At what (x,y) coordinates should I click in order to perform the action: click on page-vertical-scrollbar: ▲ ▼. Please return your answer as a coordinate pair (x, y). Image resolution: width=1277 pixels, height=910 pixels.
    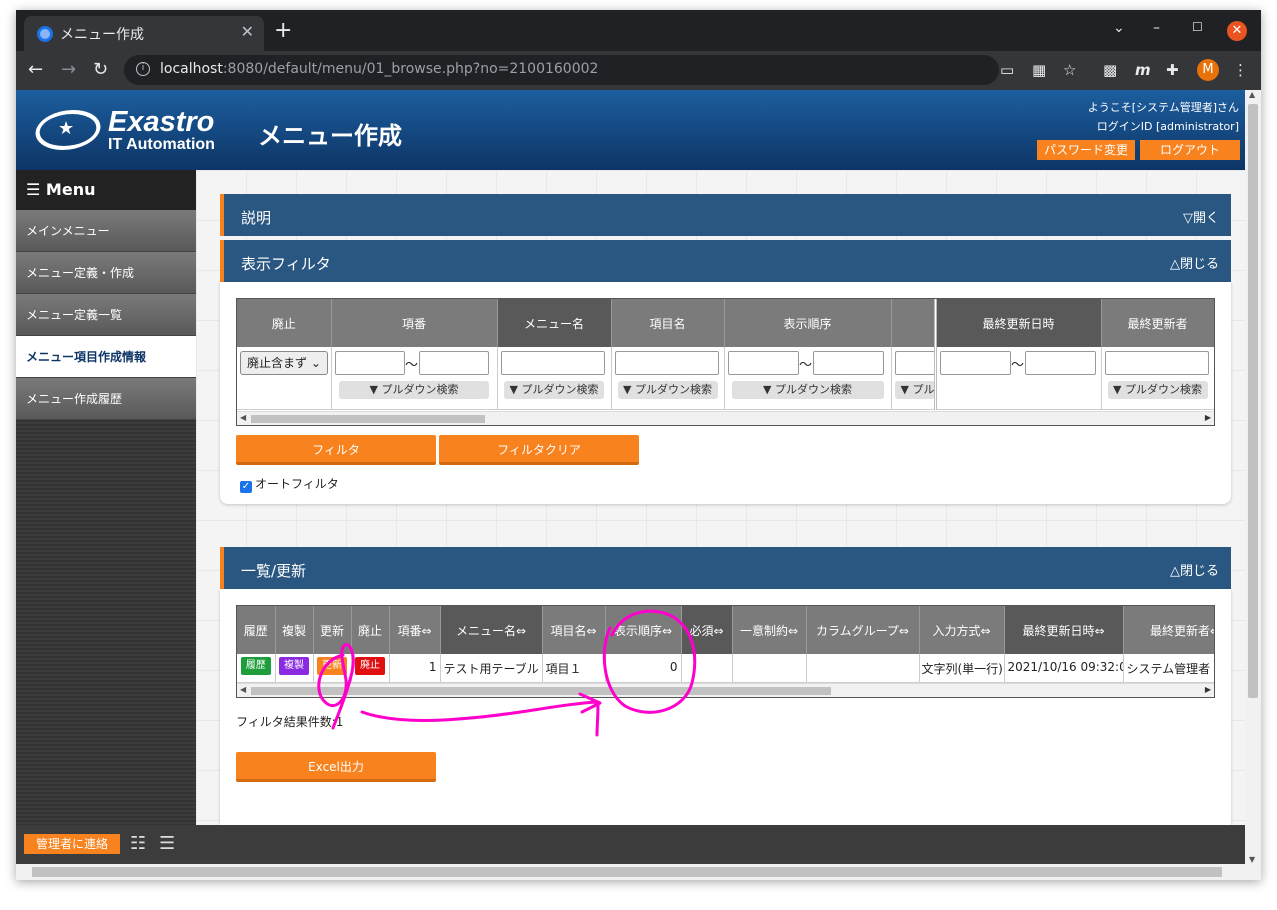
    Looking at the image, I should click on (1253, 477).